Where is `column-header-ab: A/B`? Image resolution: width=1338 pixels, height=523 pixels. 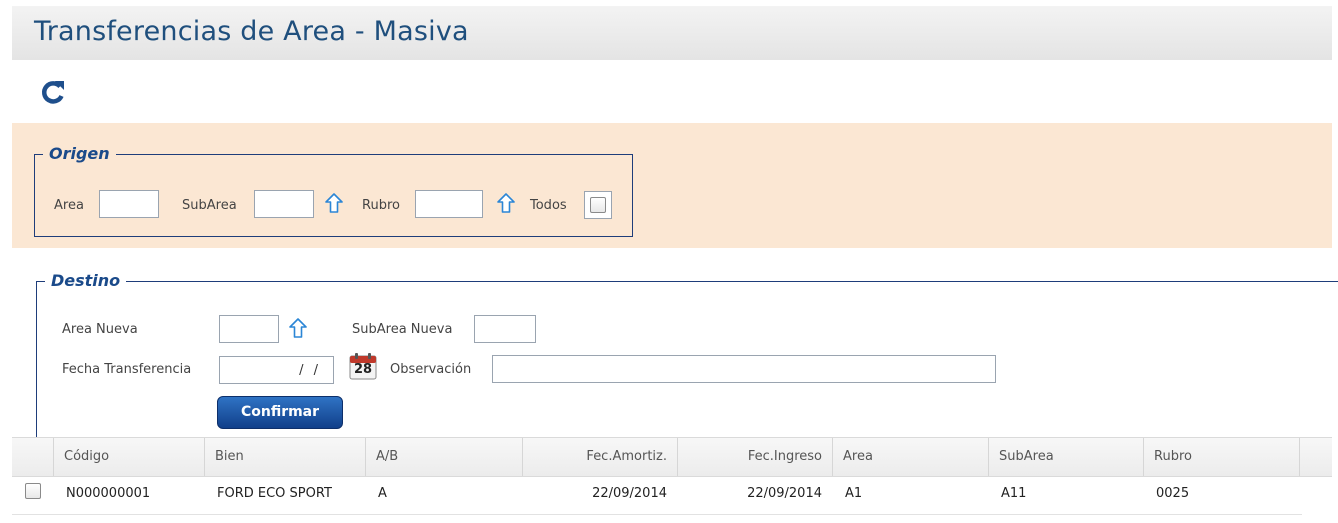
column-header-ab: A/B is located at coordinates (444, 457).